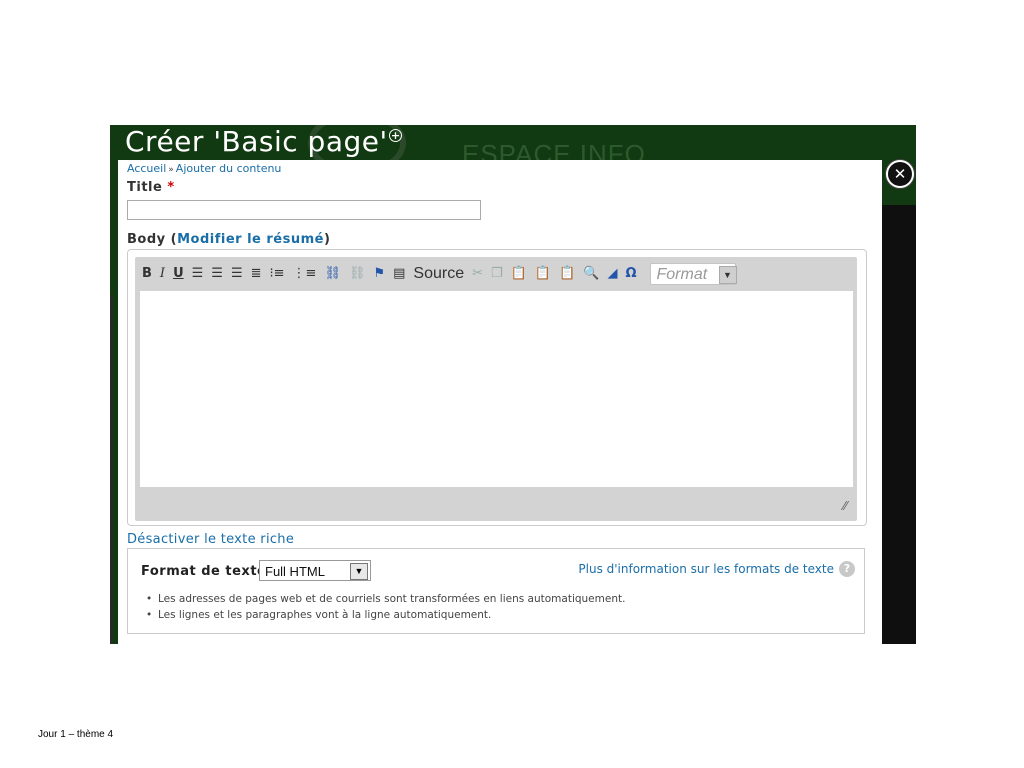  Describe the element at coordinates (591, 274) in the screenshot. I see `find-icon: 🔍` at that location.